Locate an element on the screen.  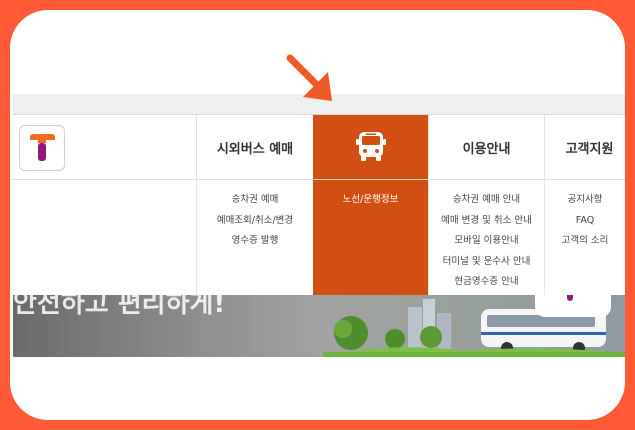
nav-express-booking: 시외버스 예매 is located at coordinates (254, 147).